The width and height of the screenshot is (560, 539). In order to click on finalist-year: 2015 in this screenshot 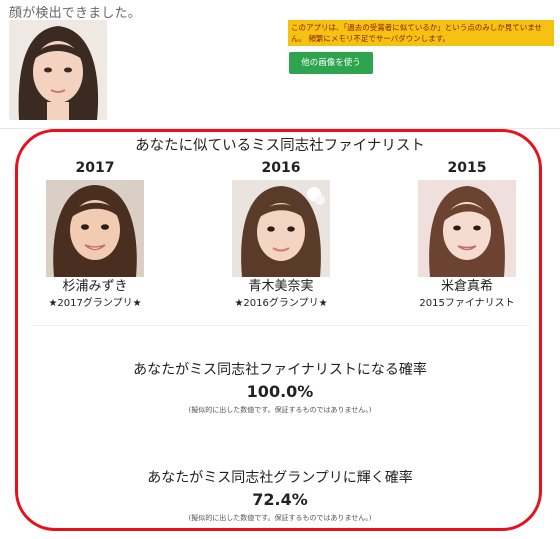, I will do `click(467, 168)`.